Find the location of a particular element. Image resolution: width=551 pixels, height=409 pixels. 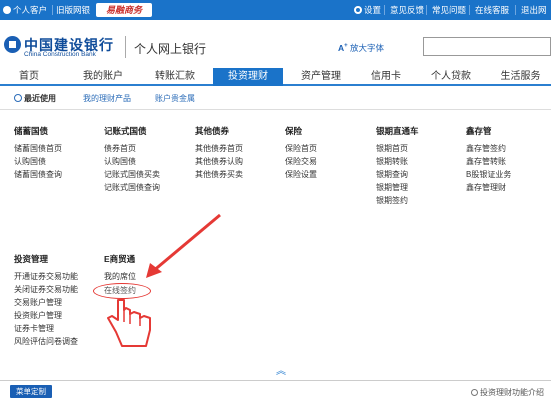

menu-item: B股银证业务 is located at coordinates (488, 175).